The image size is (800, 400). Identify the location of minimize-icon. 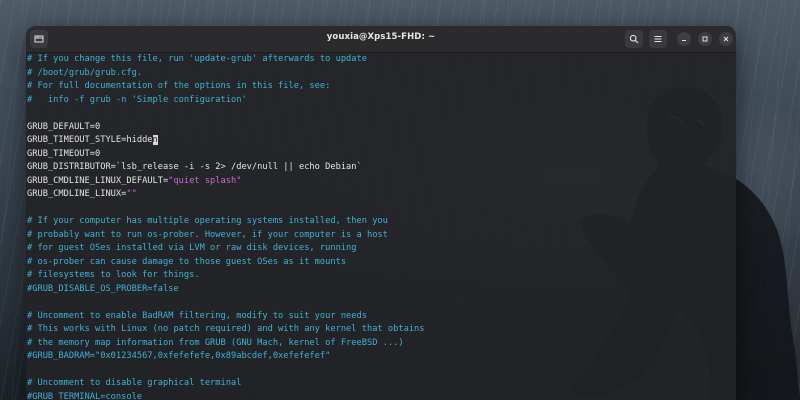
(684, 40).